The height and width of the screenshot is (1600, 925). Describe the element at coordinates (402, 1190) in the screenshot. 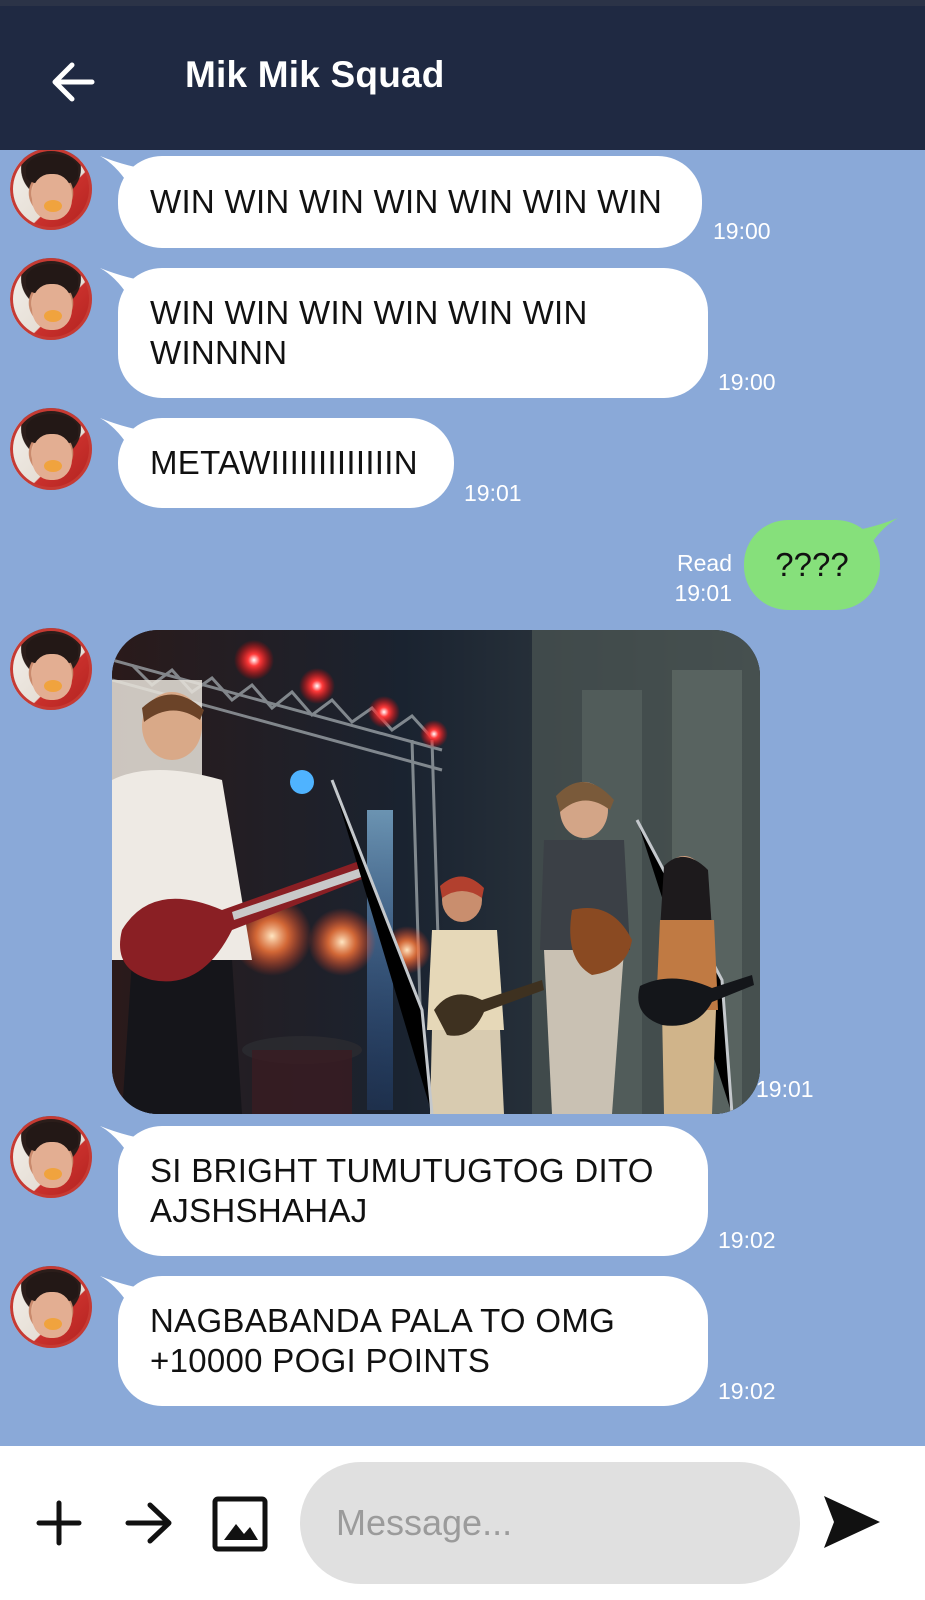

I see `message-text: SI BRIGHT TUMUTUGTOG DITO AJSHSHAHAJ` at that location.